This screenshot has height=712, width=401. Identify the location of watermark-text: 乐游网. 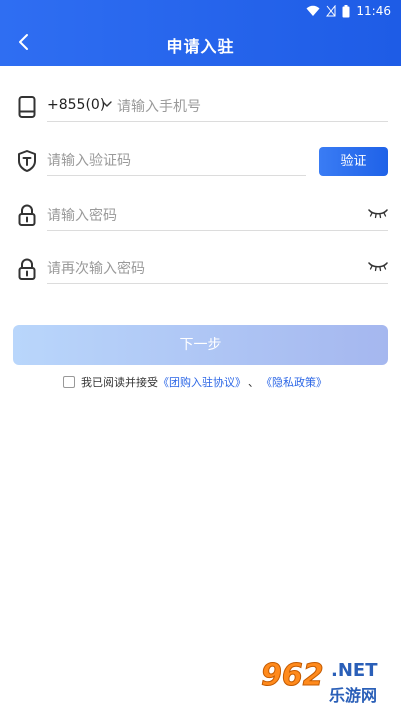
(353, 695).